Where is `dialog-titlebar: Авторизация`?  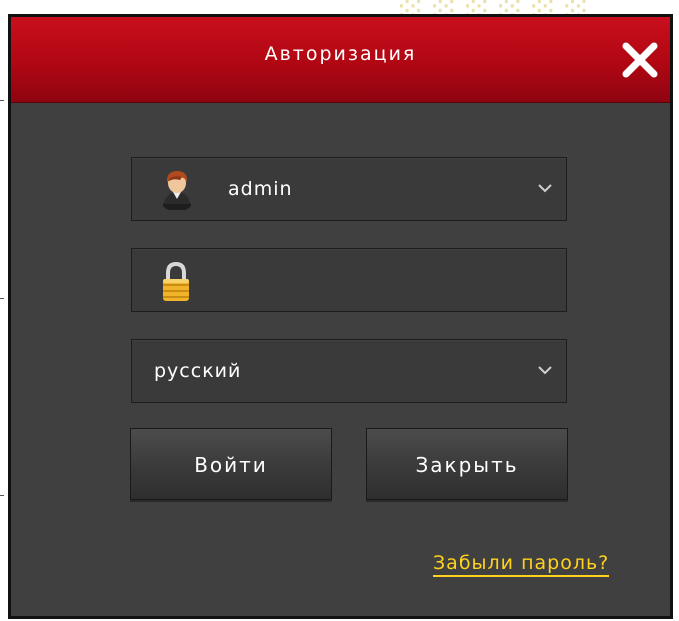
dialog-titlebar: Авторизация is located at coordinates (340, 60).